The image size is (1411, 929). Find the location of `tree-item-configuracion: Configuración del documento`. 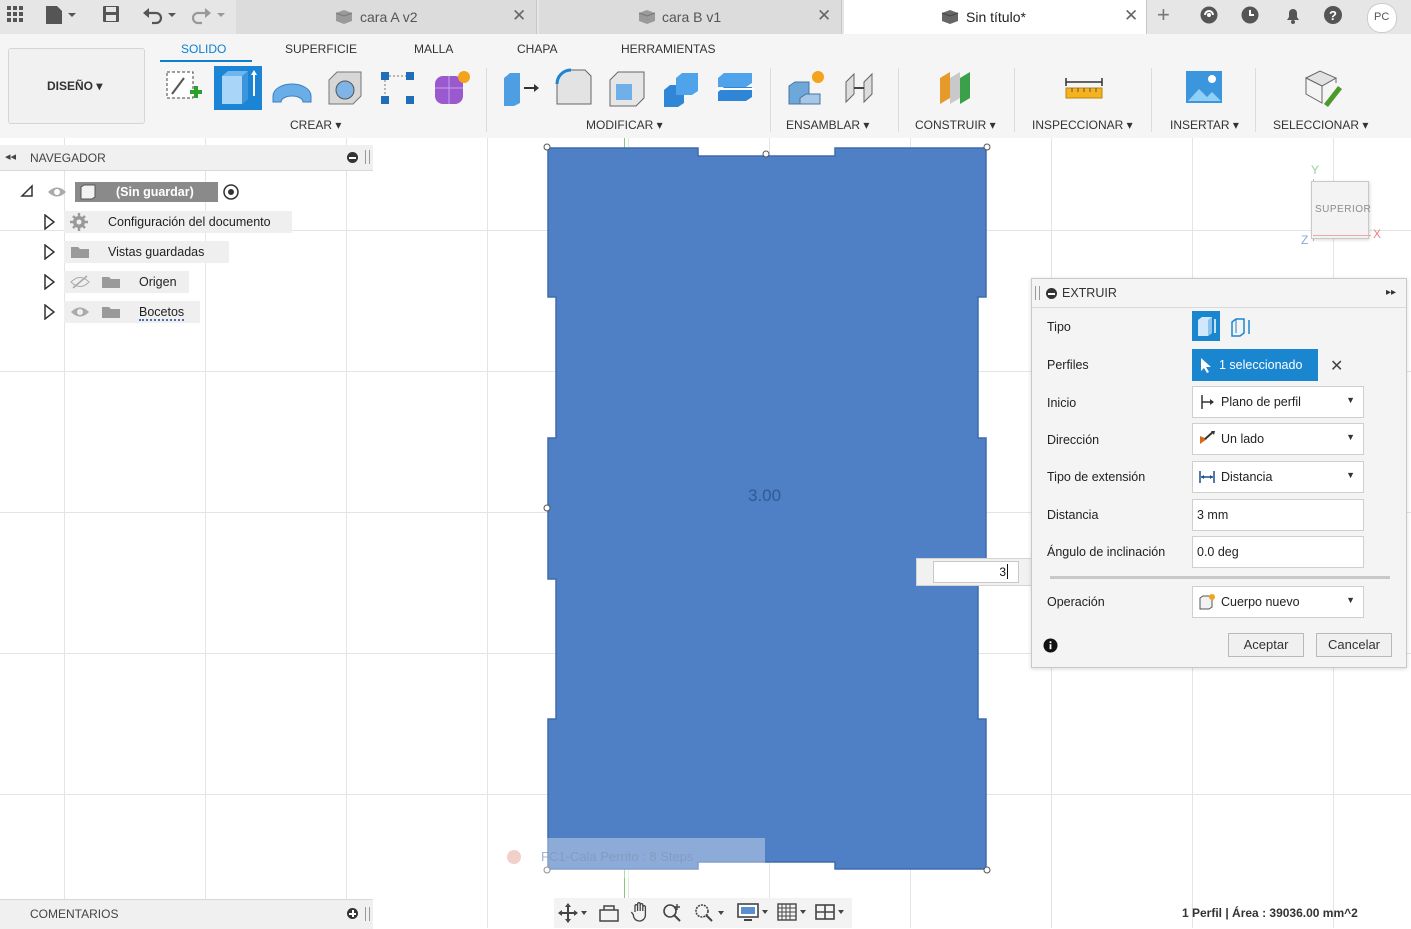

tree-item-configuracion: Configuración del documento is located at coordinates (150, 222).